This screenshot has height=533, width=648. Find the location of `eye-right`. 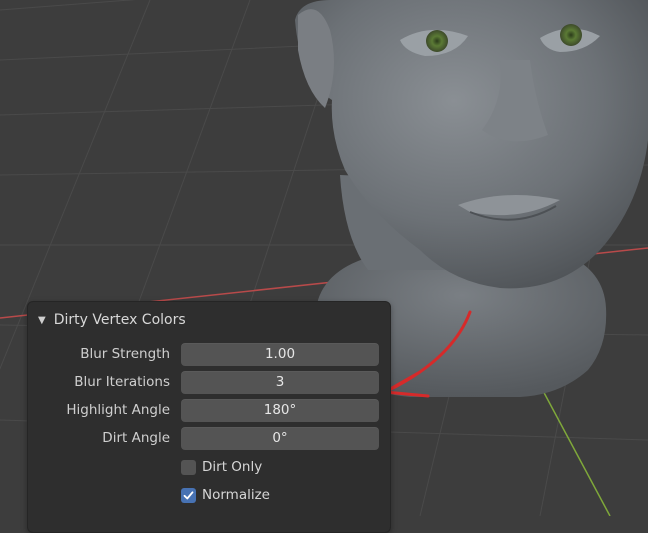

eye-right is located at coordinates (571, 35).